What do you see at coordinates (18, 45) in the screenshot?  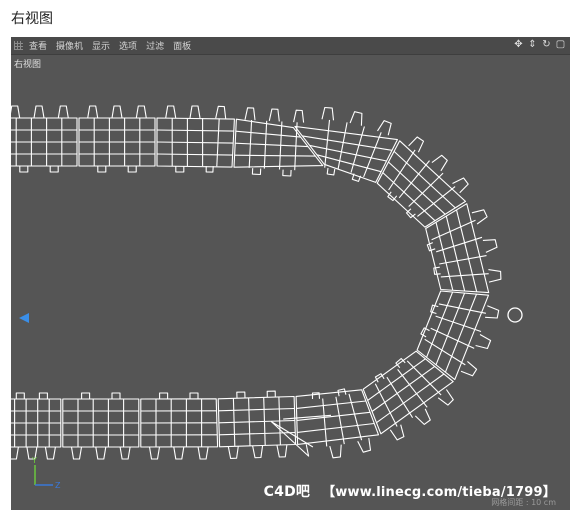 I see `grip-icon` at bounding box center [18, 45].